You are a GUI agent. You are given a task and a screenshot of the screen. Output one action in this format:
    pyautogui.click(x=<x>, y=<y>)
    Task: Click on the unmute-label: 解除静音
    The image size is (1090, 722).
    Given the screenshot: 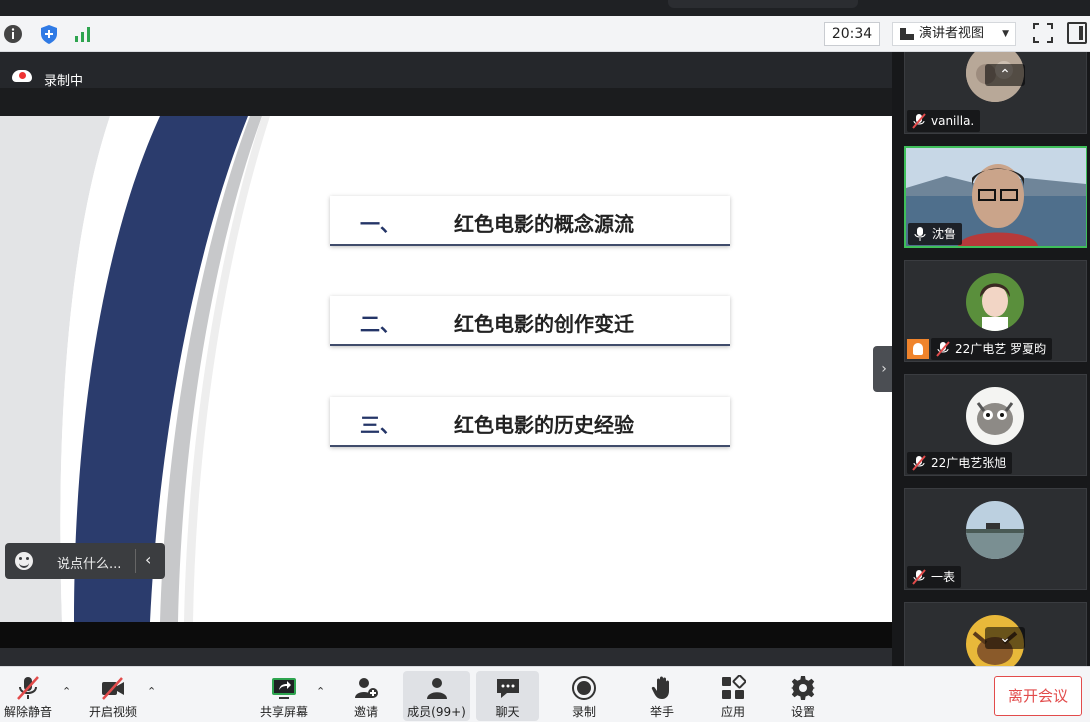 What is the action you would take?
    pyautogui.click(x=27, y=712)
    